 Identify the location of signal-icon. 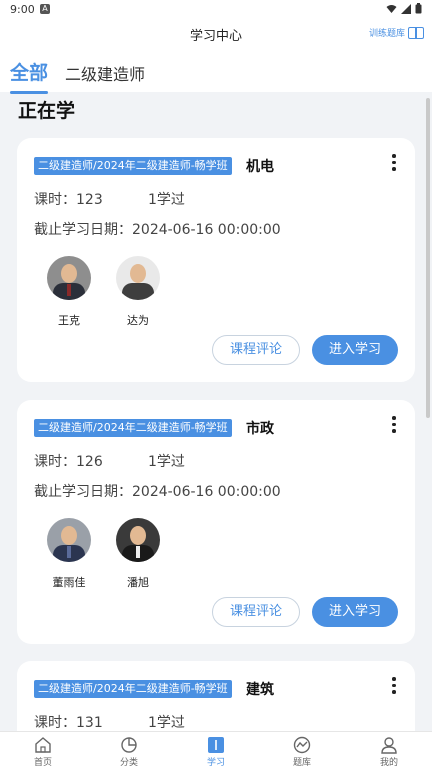
(406, 8).